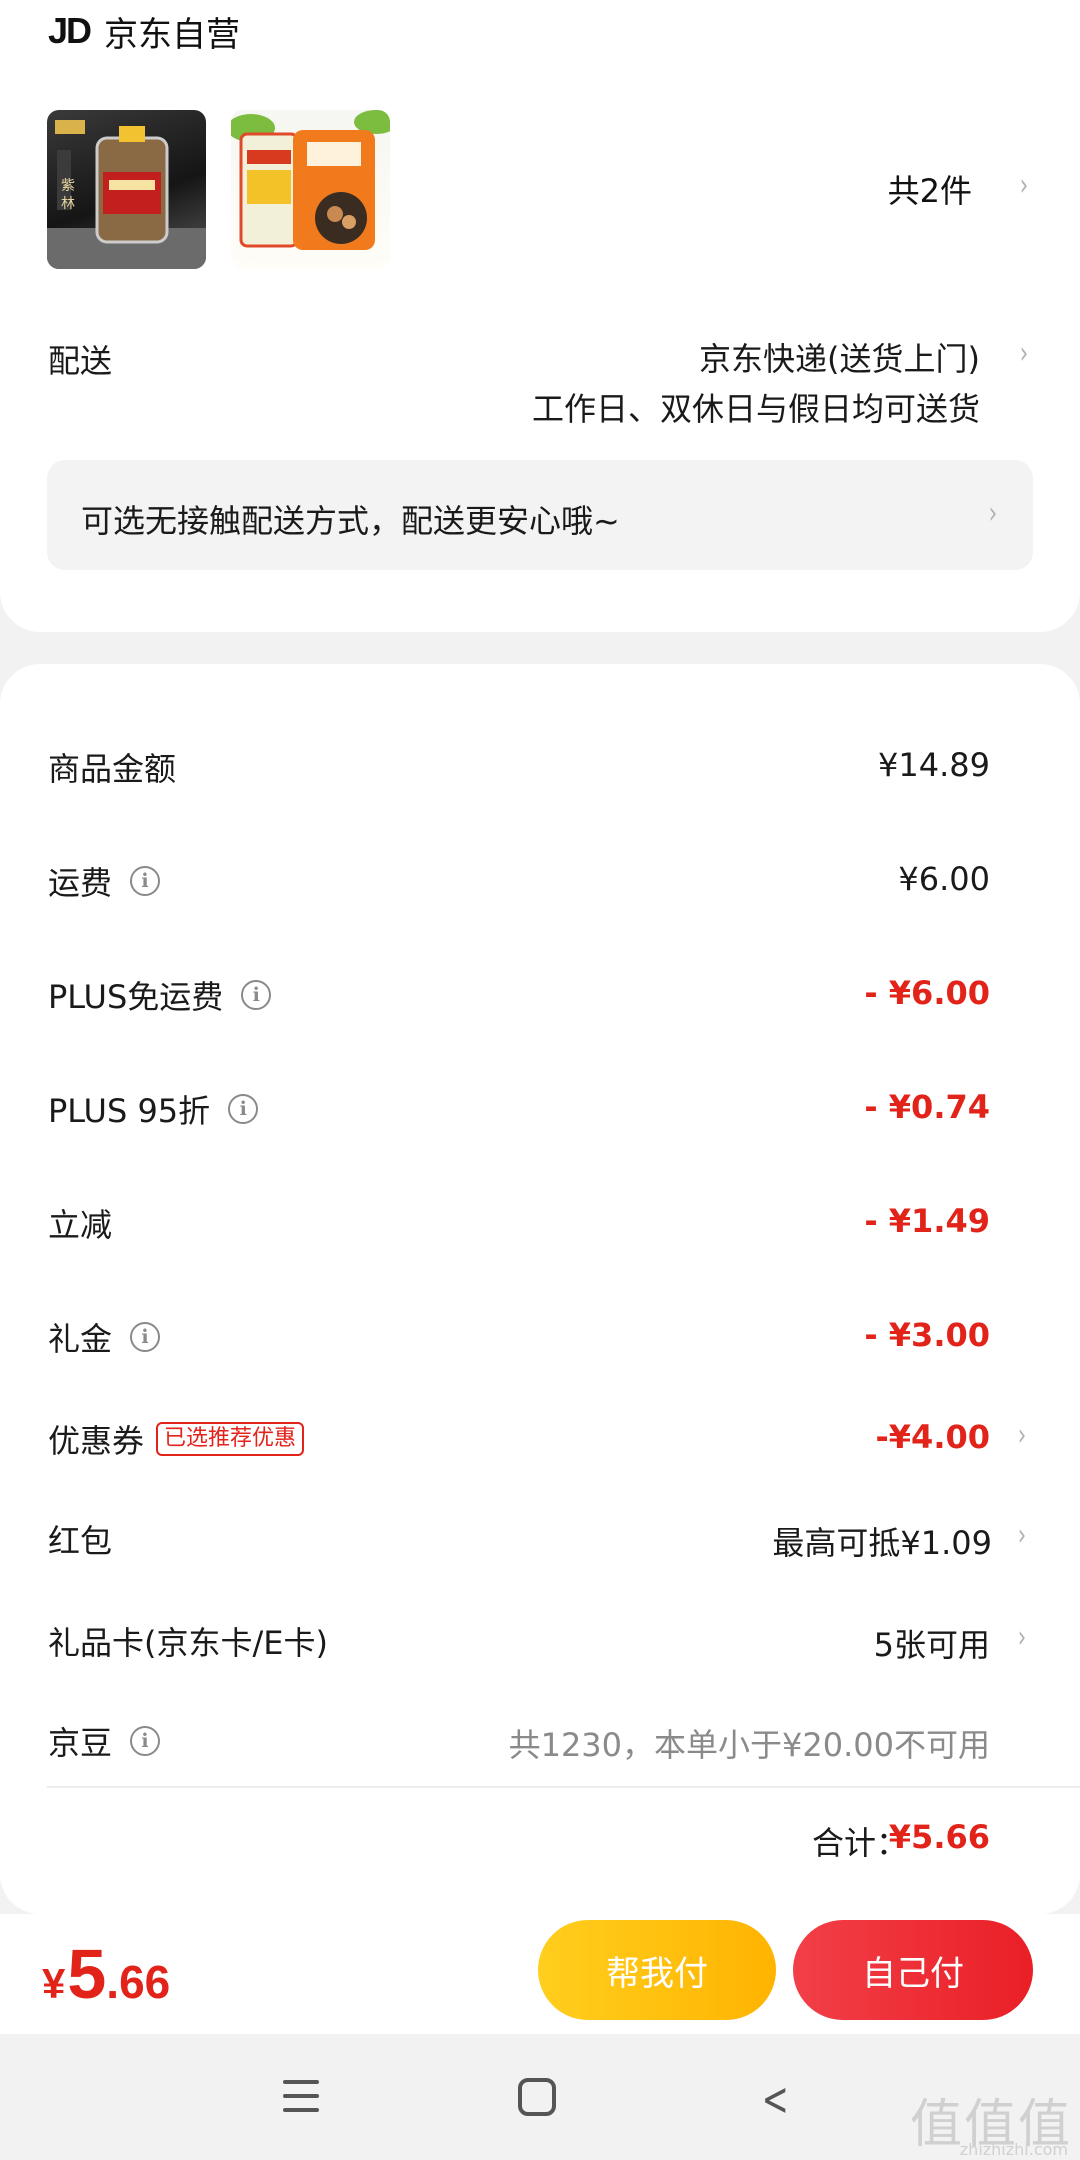 The height and width of the screenshot is (2160, 1080). I want to click on row-jd-beans: 京豆 i 共1230，本单小于¥20.00不可用, so click(540, 1738).